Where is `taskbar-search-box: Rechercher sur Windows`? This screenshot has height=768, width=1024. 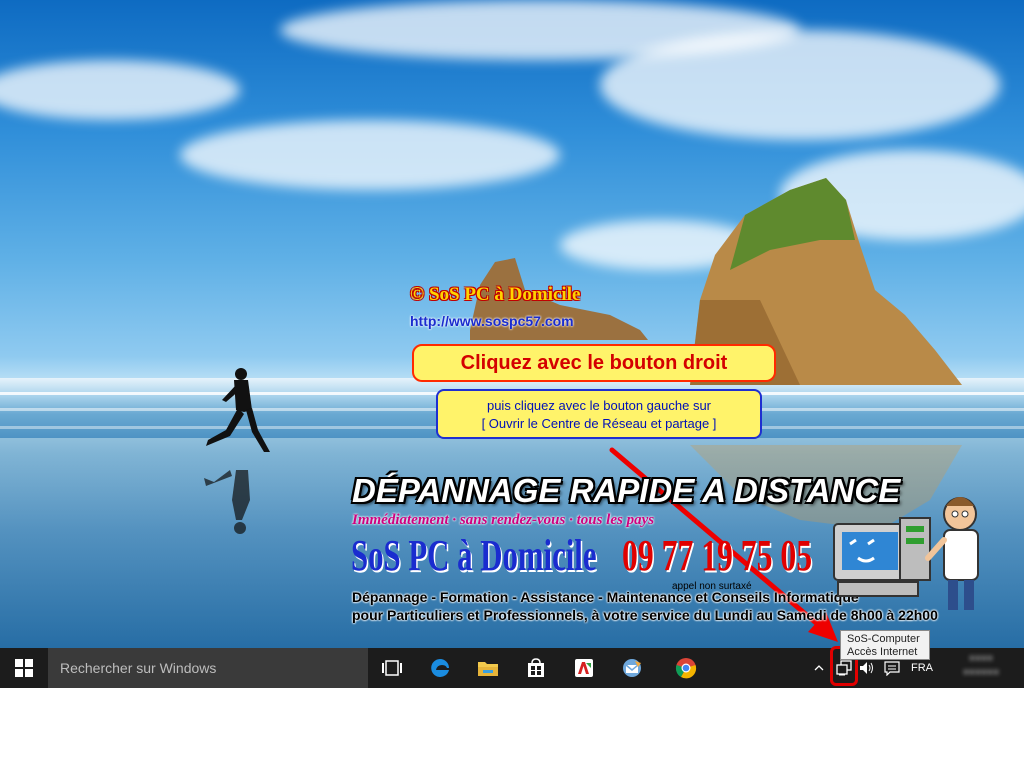
taskbar-search-box: Rechercher sur Windows is located at coordinates (208, 668).